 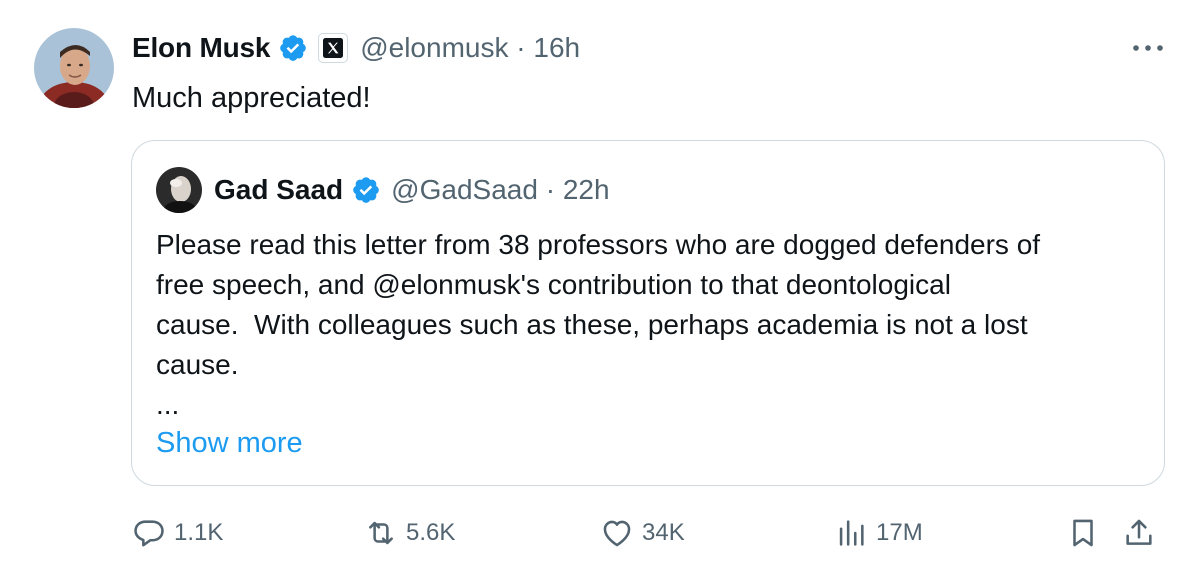 I want to click on author-handle: @elonmusk · 16h, so click(x=470, y=48).